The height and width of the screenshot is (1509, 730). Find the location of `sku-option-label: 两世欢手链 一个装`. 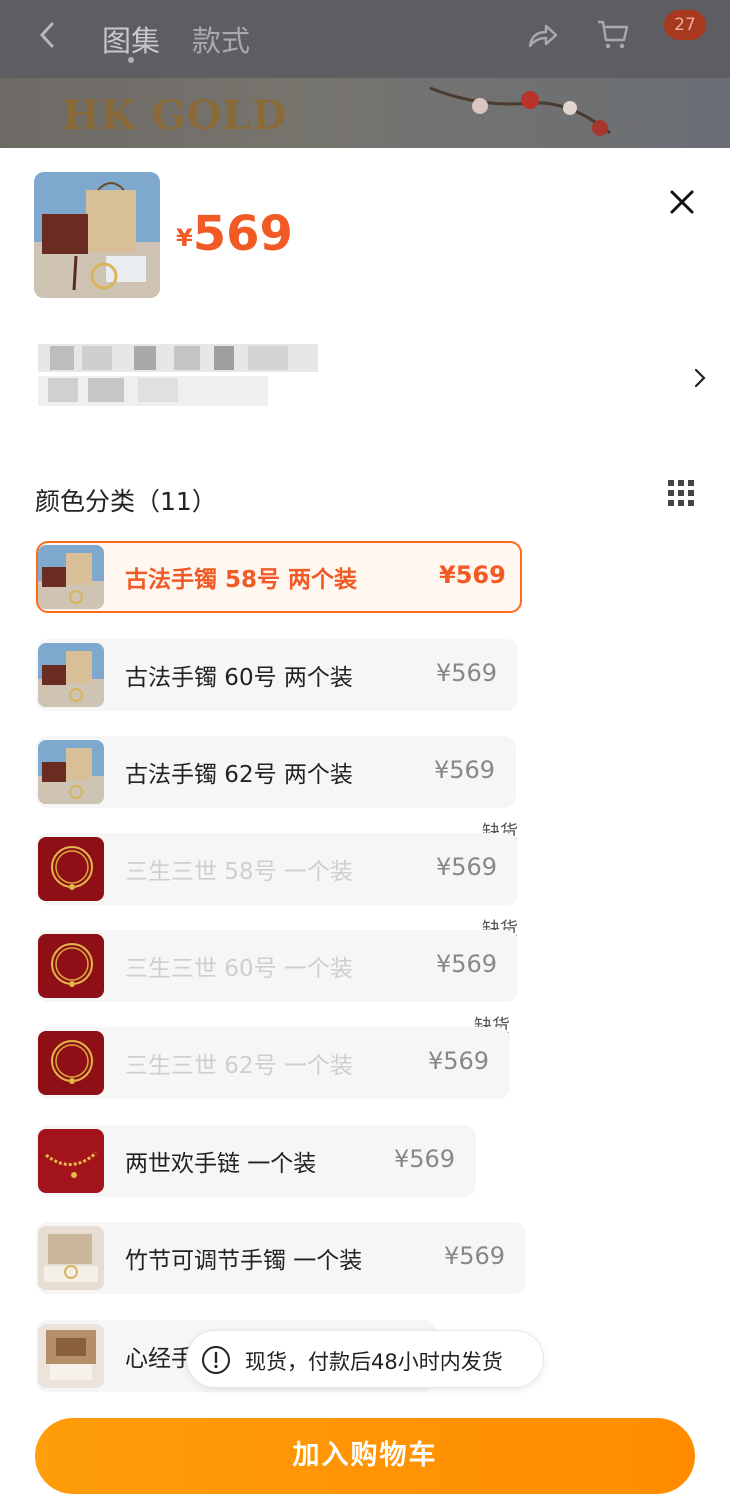

sku-option-label: 两世欢手链 一个装 is located at coordinates (221, 1164).